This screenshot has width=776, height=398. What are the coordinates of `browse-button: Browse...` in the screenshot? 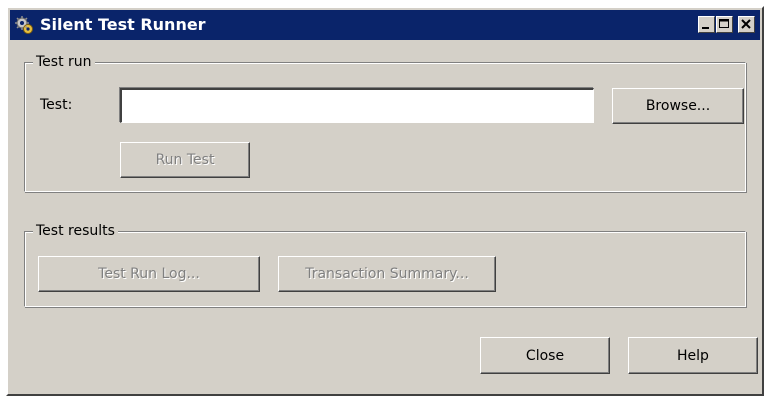 It's located at (678, 106).